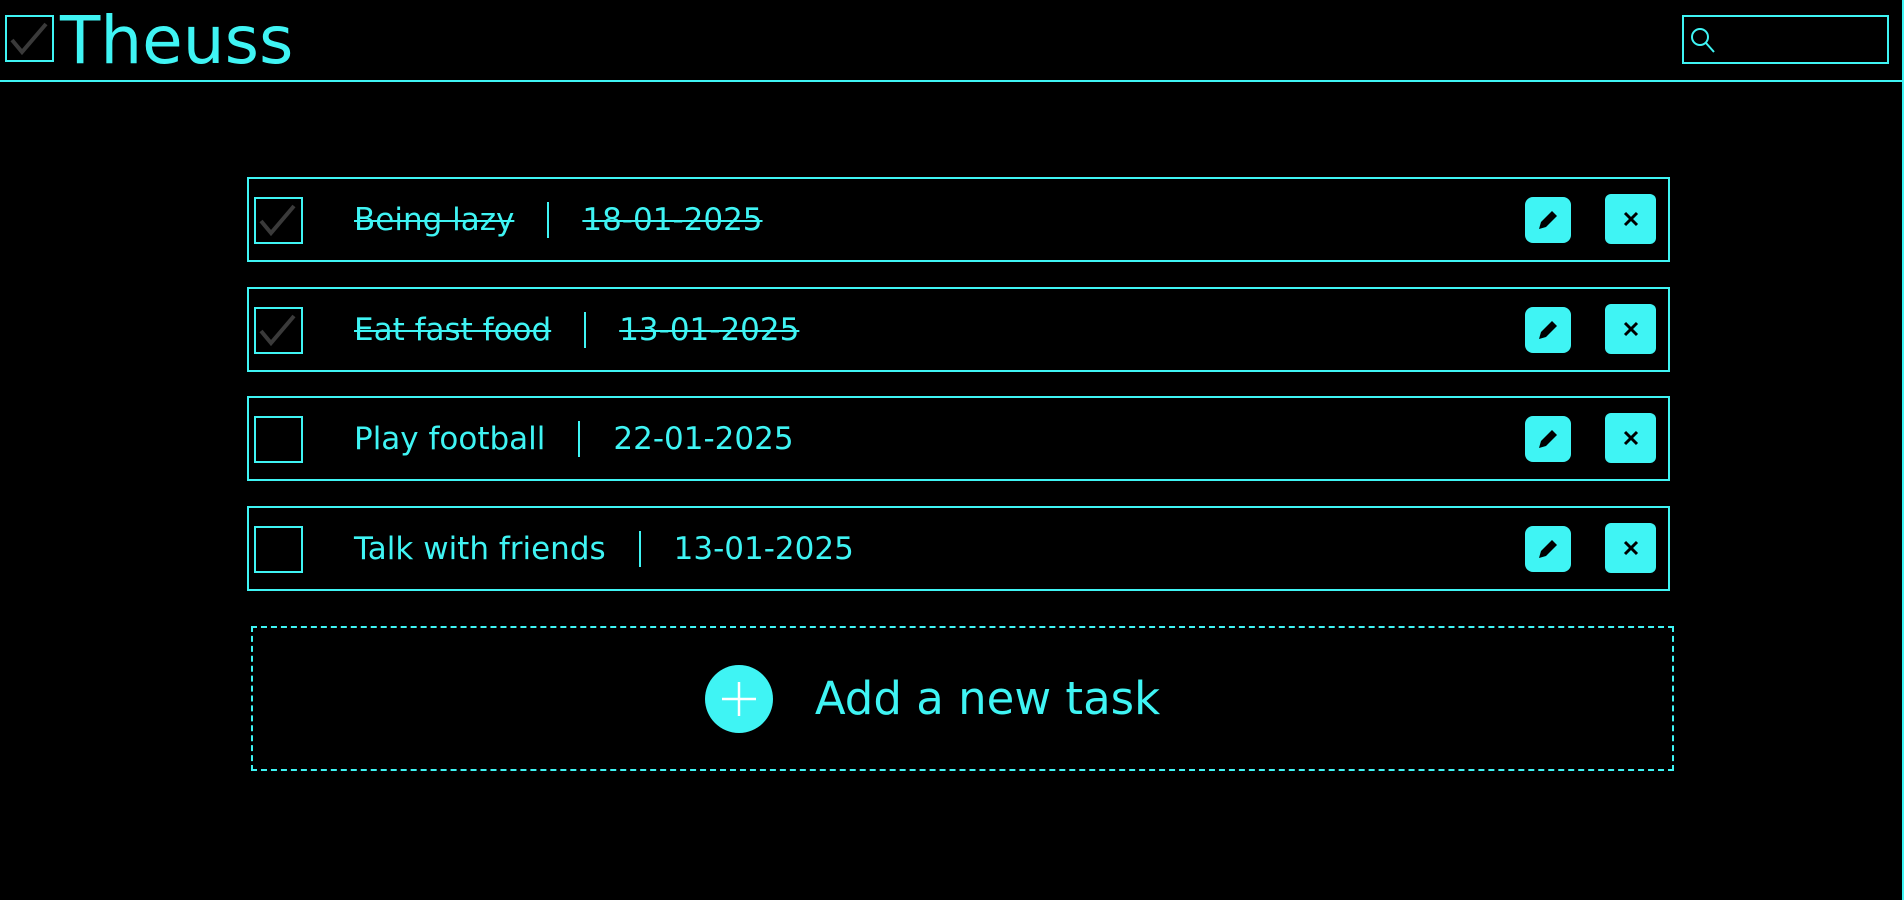 The image size is (1904, 900). Describe the element at coordinates (434, 219) in the screenshot. I see `task-name: Being lazy` at that location.